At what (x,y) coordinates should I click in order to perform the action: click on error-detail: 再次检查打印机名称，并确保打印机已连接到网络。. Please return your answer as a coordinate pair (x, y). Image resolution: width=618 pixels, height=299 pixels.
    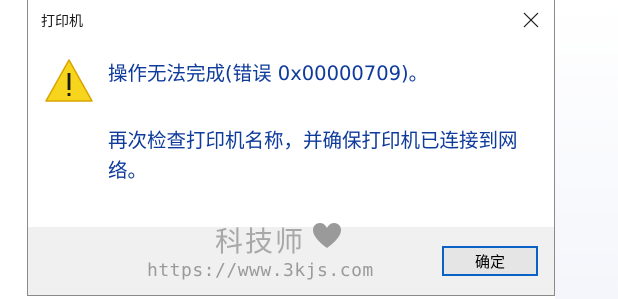
    Looking at the image, I should click on (313, 155).